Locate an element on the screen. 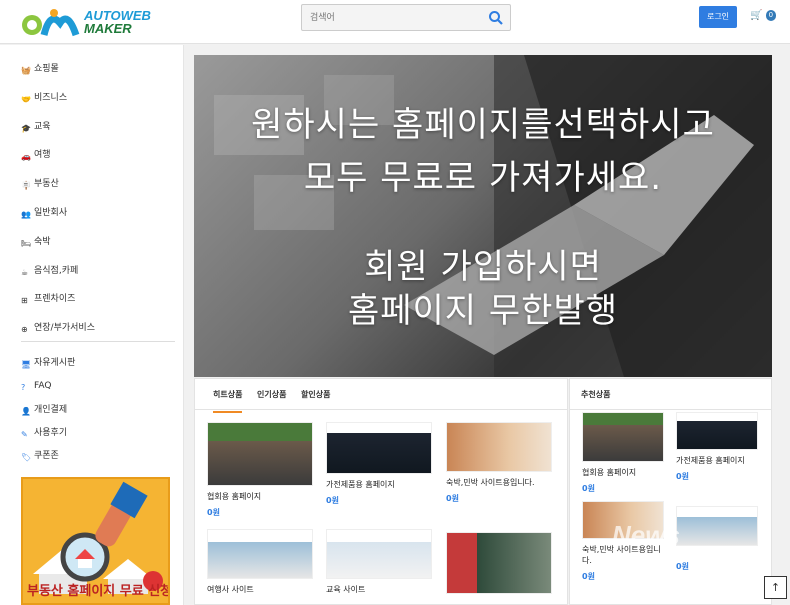  search-icon is located at coordinates (496, 18).